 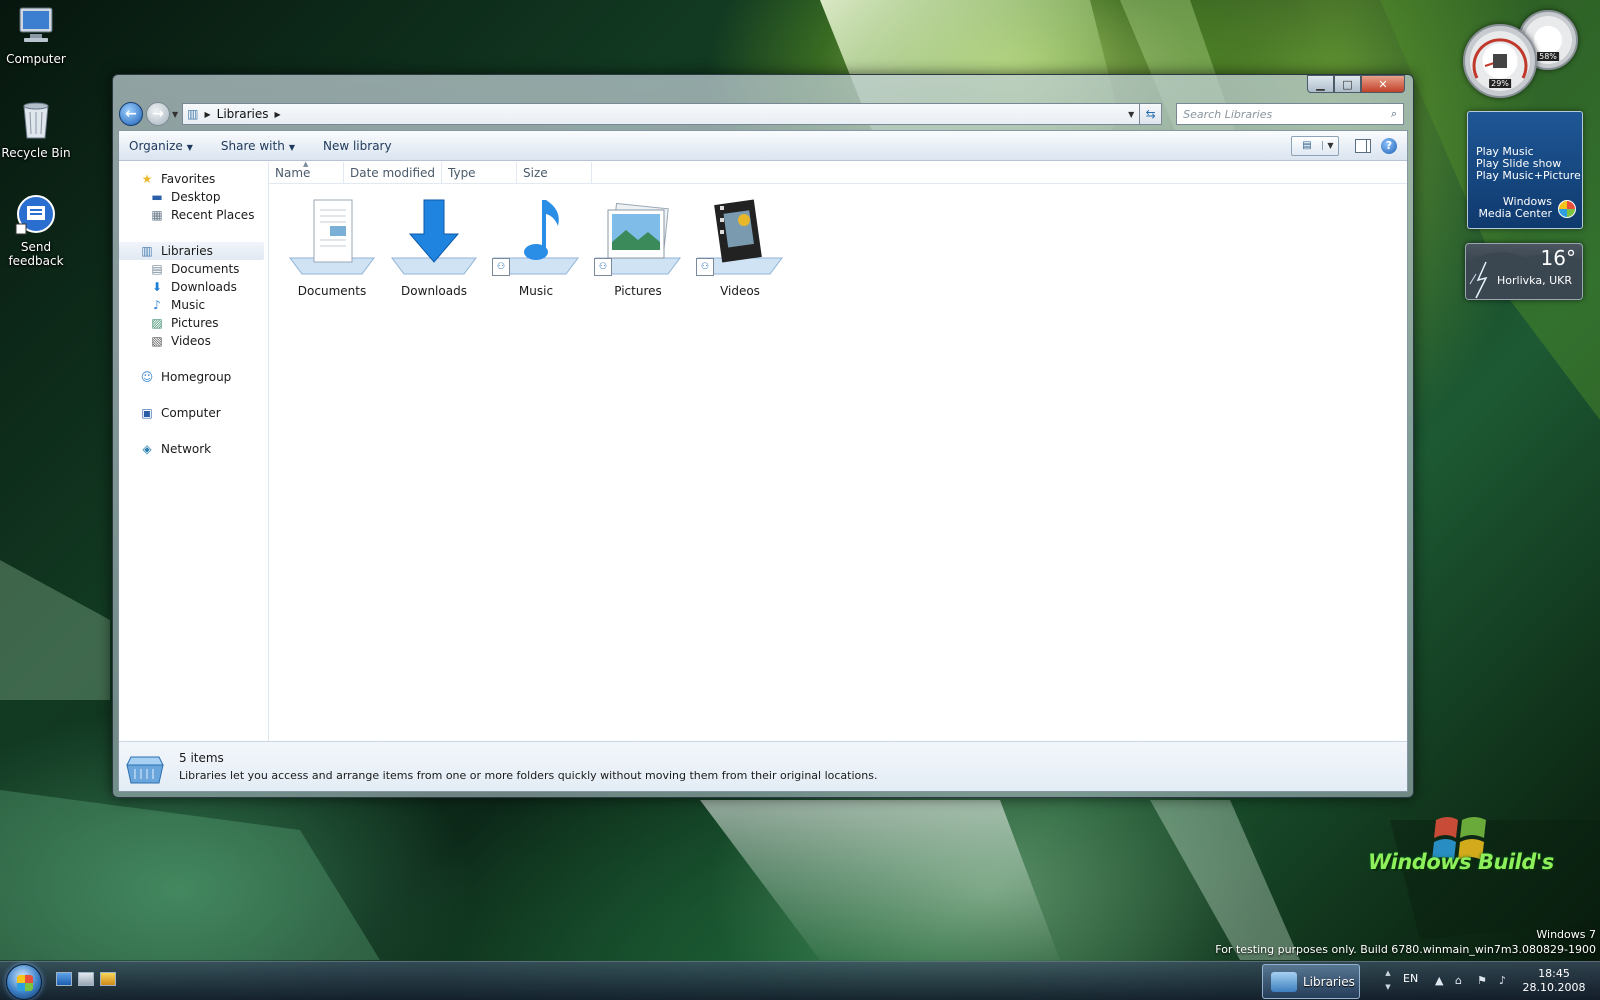 I want to click on forward-button: →, so click(x=158, y=114).